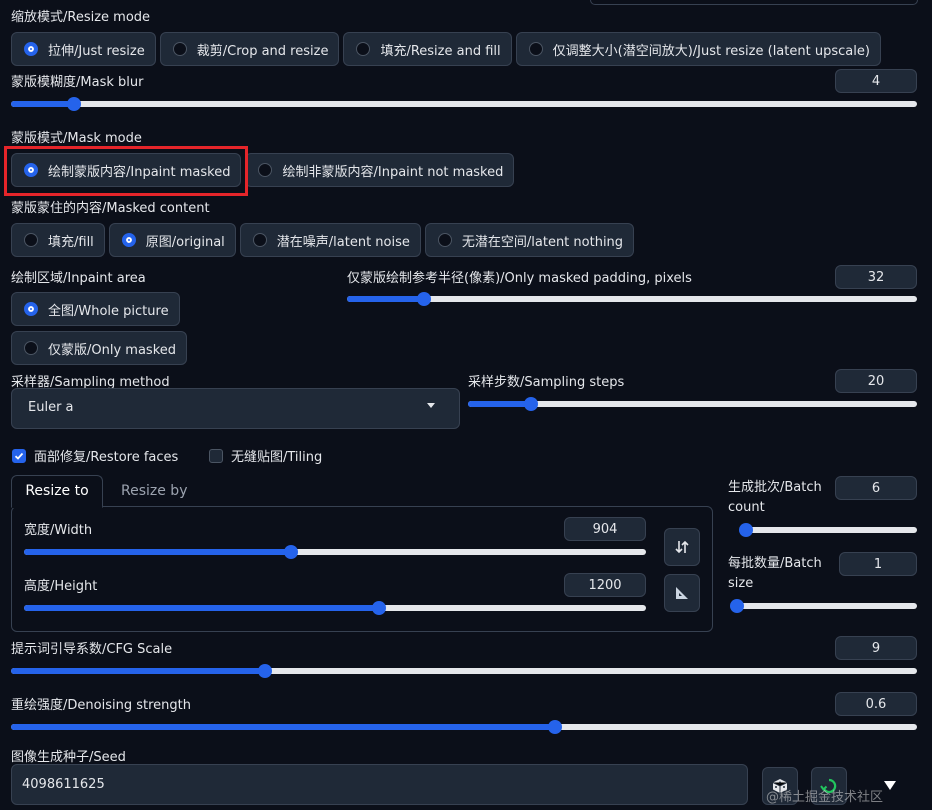 The height and width of the screenshot is (810, 932). I want to click on denoise-slider, so click(464, 727).